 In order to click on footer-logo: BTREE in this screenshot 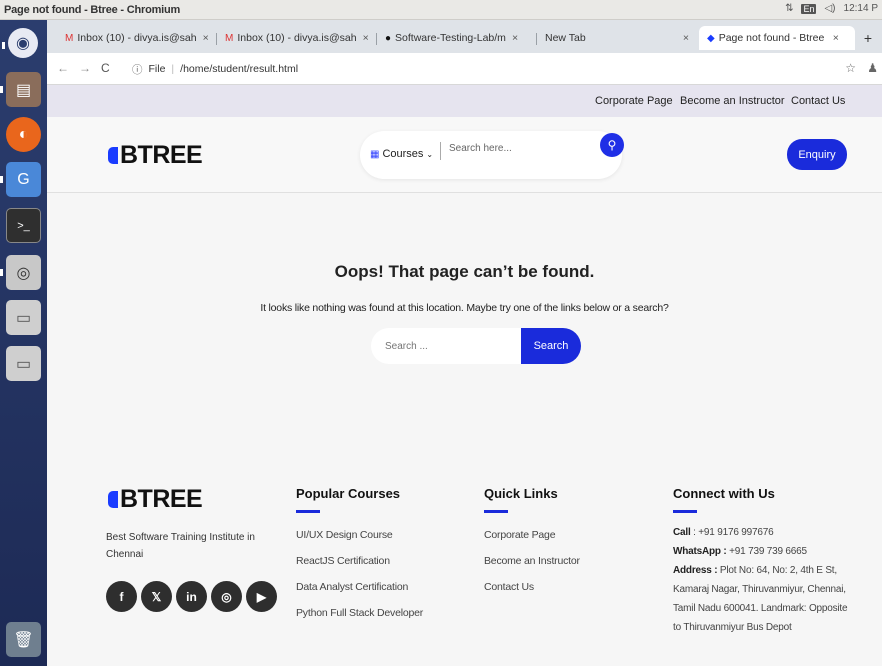, I will do `click(155, 499)`.